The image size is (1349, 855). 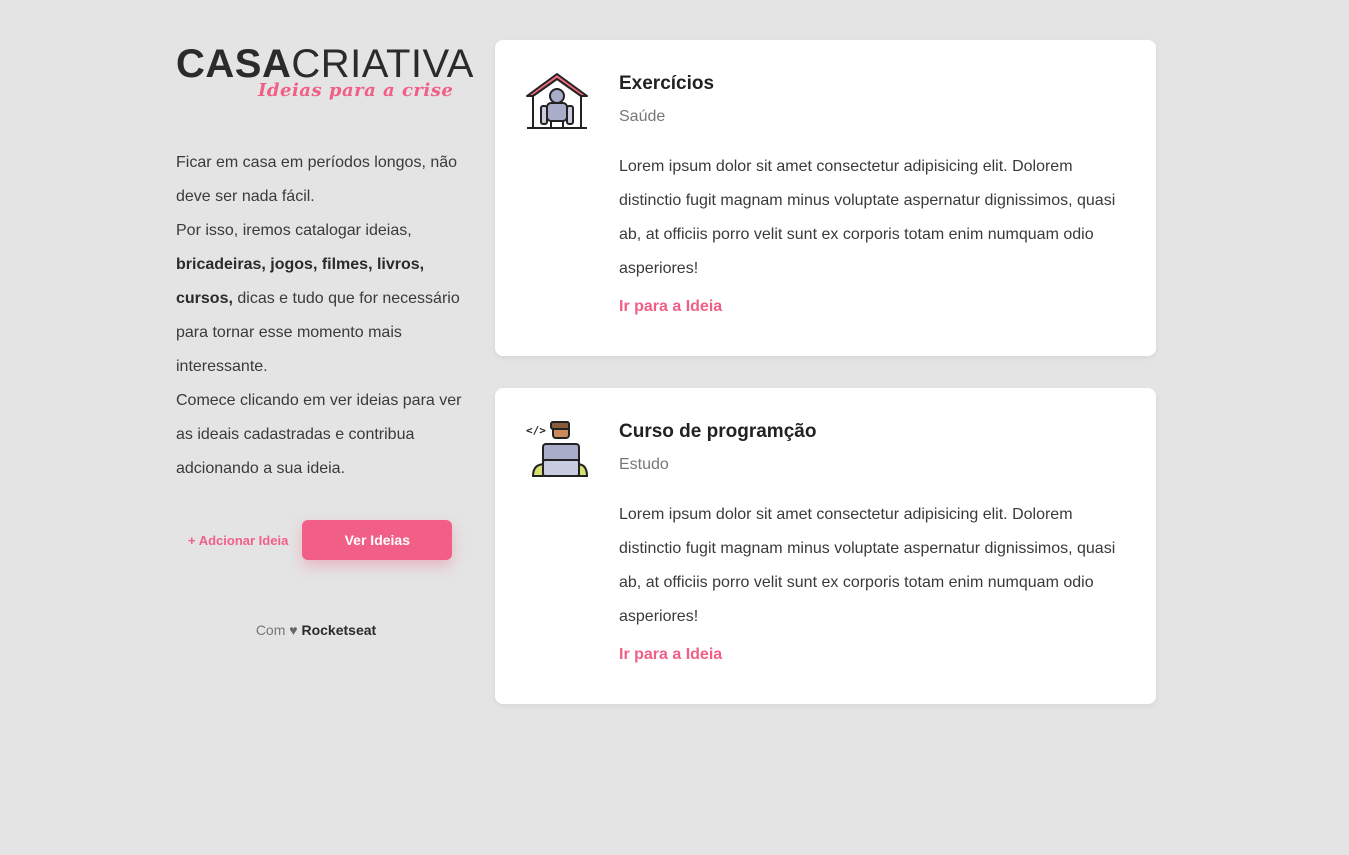 What do you see at coordinates (293, 630) in the screenshot?
I see `heart-icon: ♥` at bounding box center [293, 630].